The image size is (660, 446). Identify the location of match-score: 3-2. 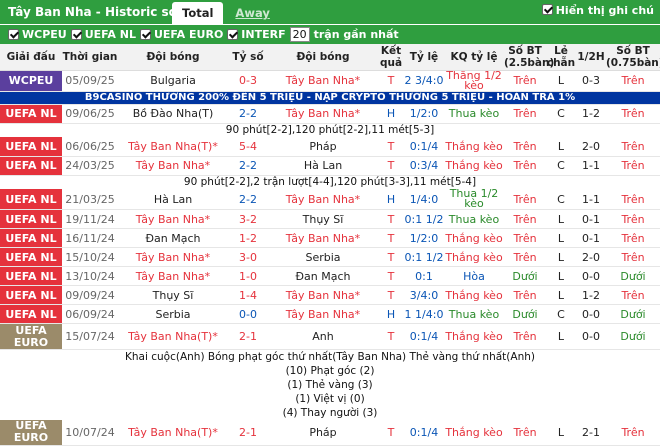
(248, 219).